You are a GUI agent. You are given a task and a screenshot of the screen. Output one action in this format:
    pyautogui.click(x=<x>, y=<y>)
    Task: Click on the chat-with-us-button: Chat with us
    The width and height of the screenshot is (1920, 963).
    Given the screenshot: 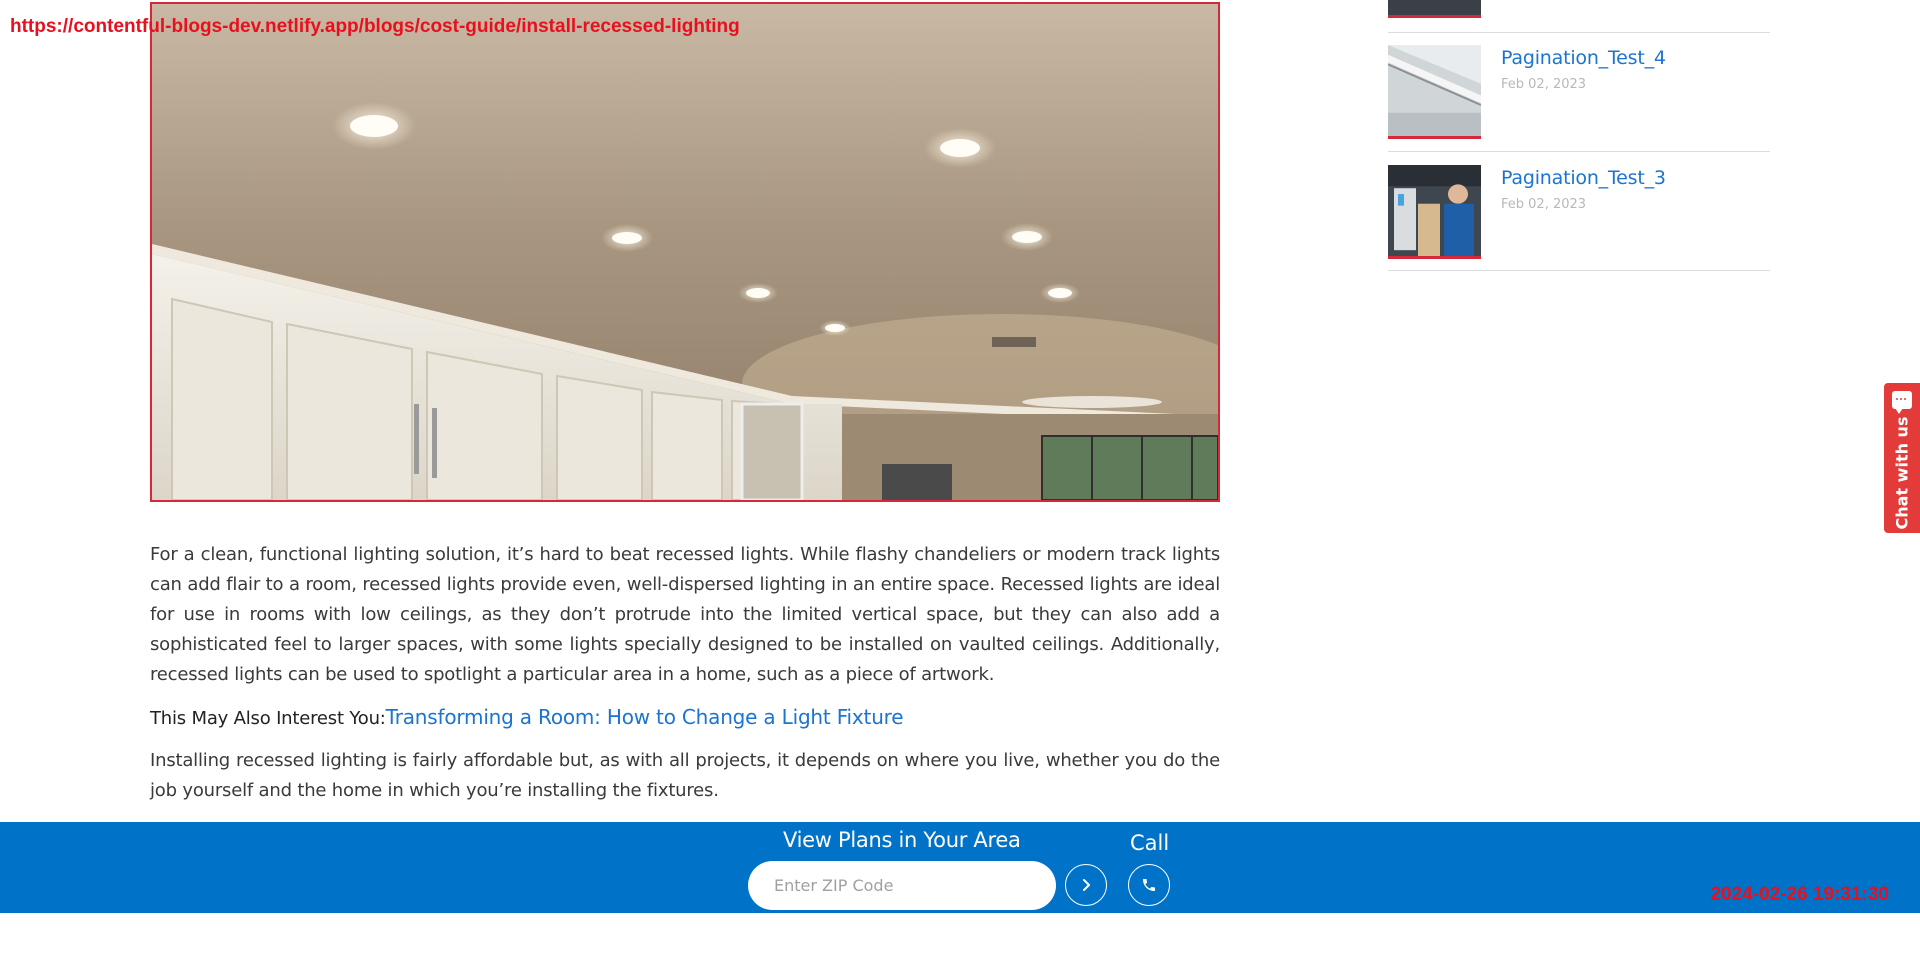 What is the action you would take?
    pyautogui.click(x=1902, y=458)
    